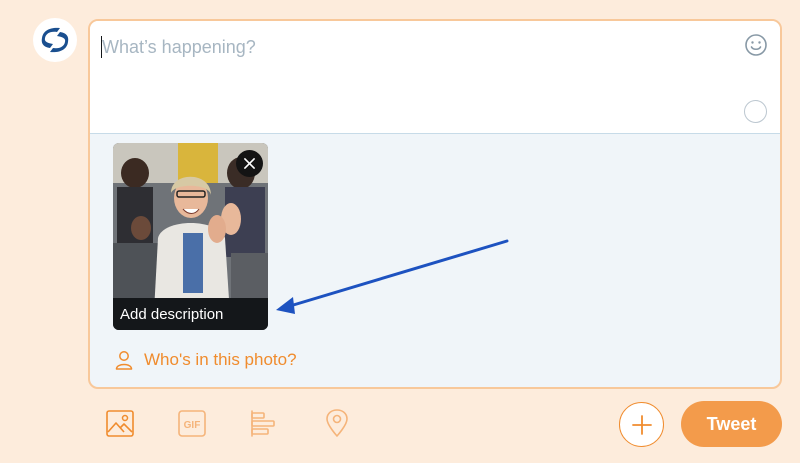 This screenshot has height=463, width=800. What do you see at coordinates (731, 424) in the screenshot?
I see `tweet-button: Tweet` at bounding box center [731, 424].